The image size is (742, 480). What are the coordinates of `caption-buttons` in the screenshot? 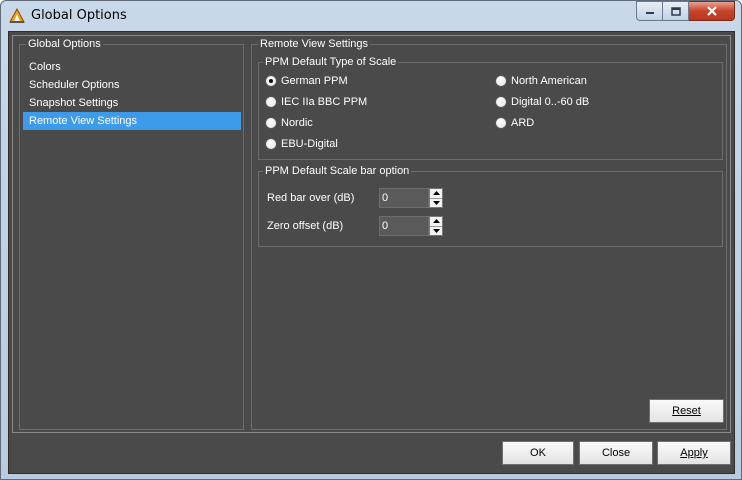 It's located at (685, 11).